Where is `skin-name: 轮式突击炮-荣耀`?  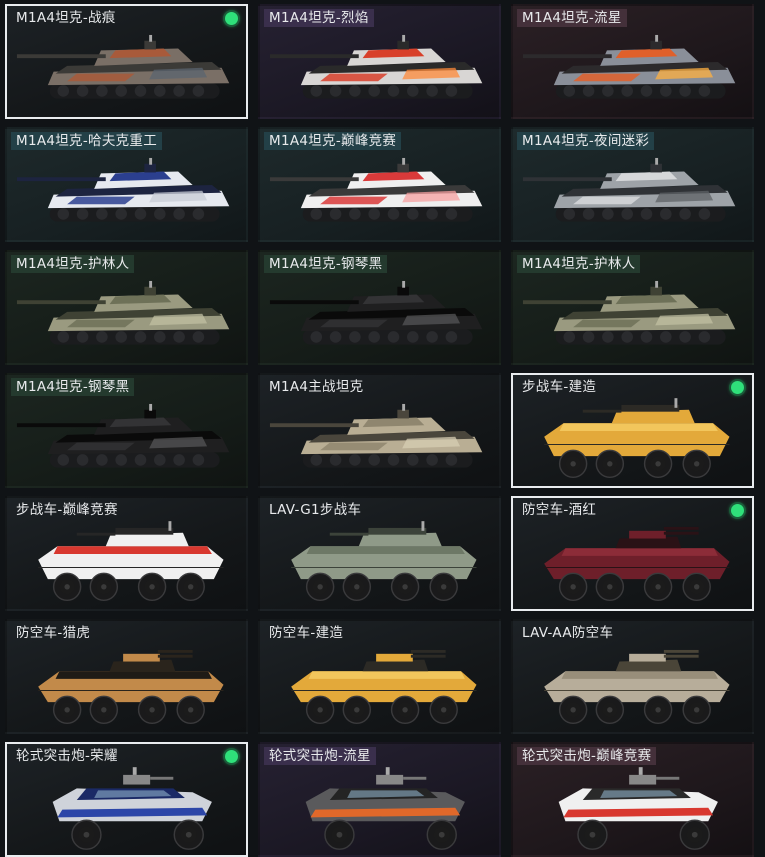 skin-name: 轮式突击炮-荣耀 is located at coordinates (67, 756).